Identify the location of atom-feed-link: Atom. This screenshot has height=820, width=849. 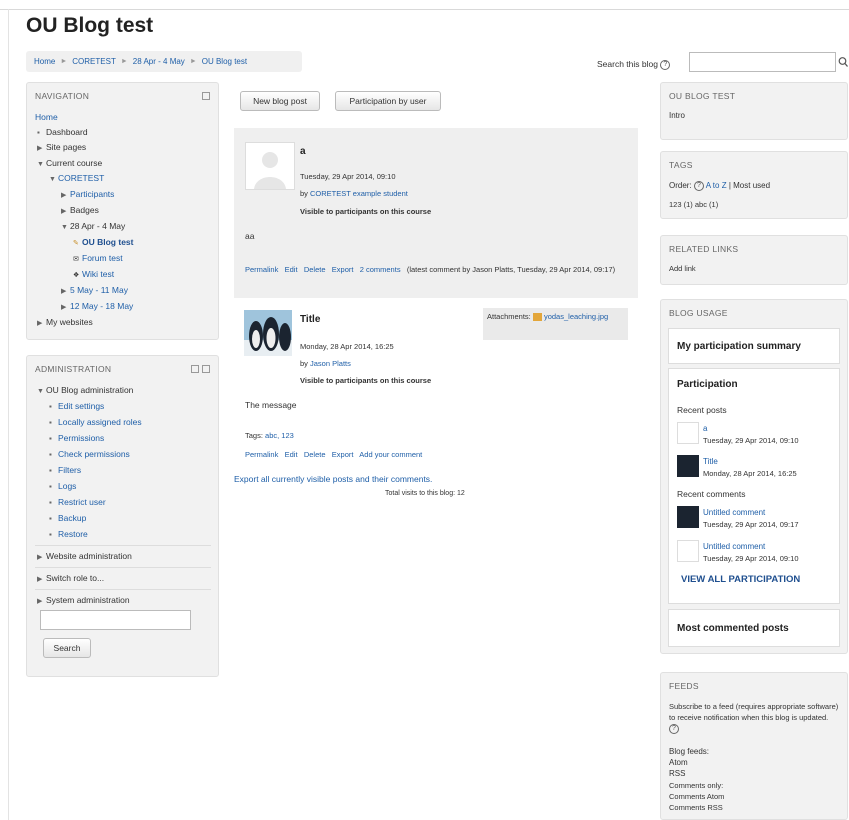
(678, 762).